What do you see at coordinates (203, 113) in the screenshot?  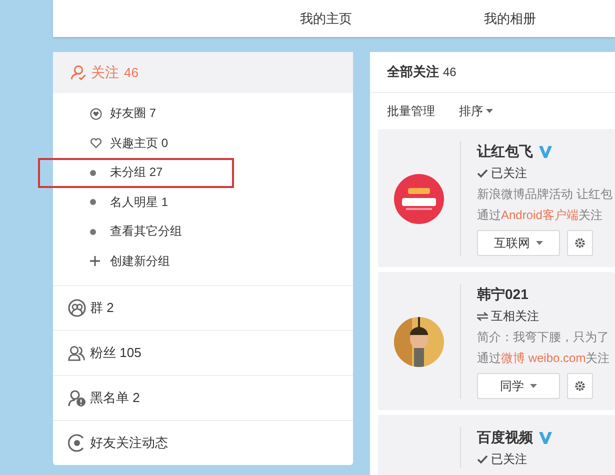 I see `group-item: 好友圈 7` at bounding box center [203, 113].